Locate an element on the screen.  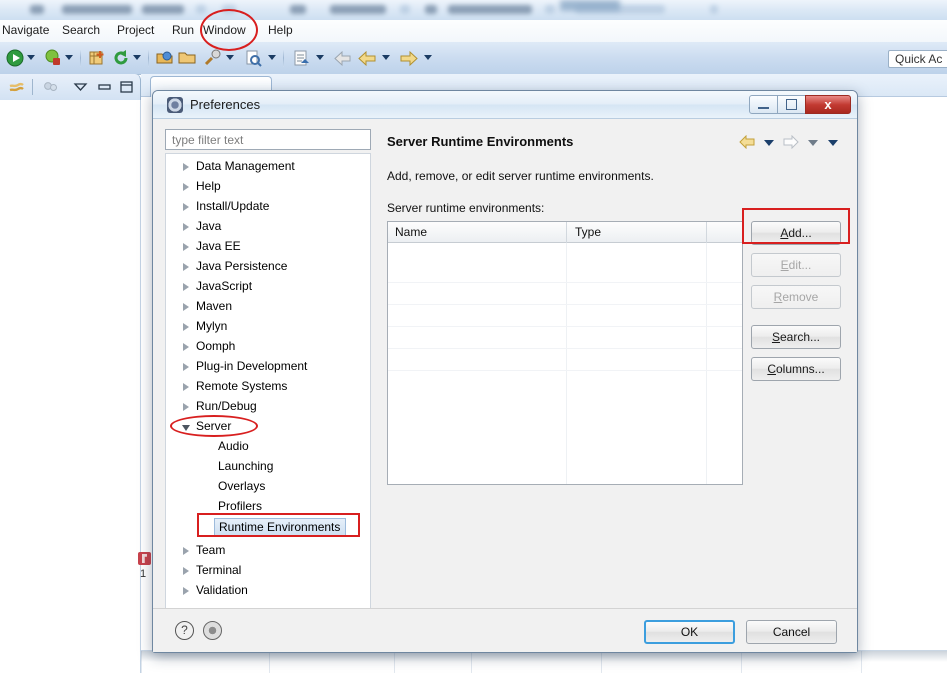
project-explorer-body is located at coordinates (70, 386).